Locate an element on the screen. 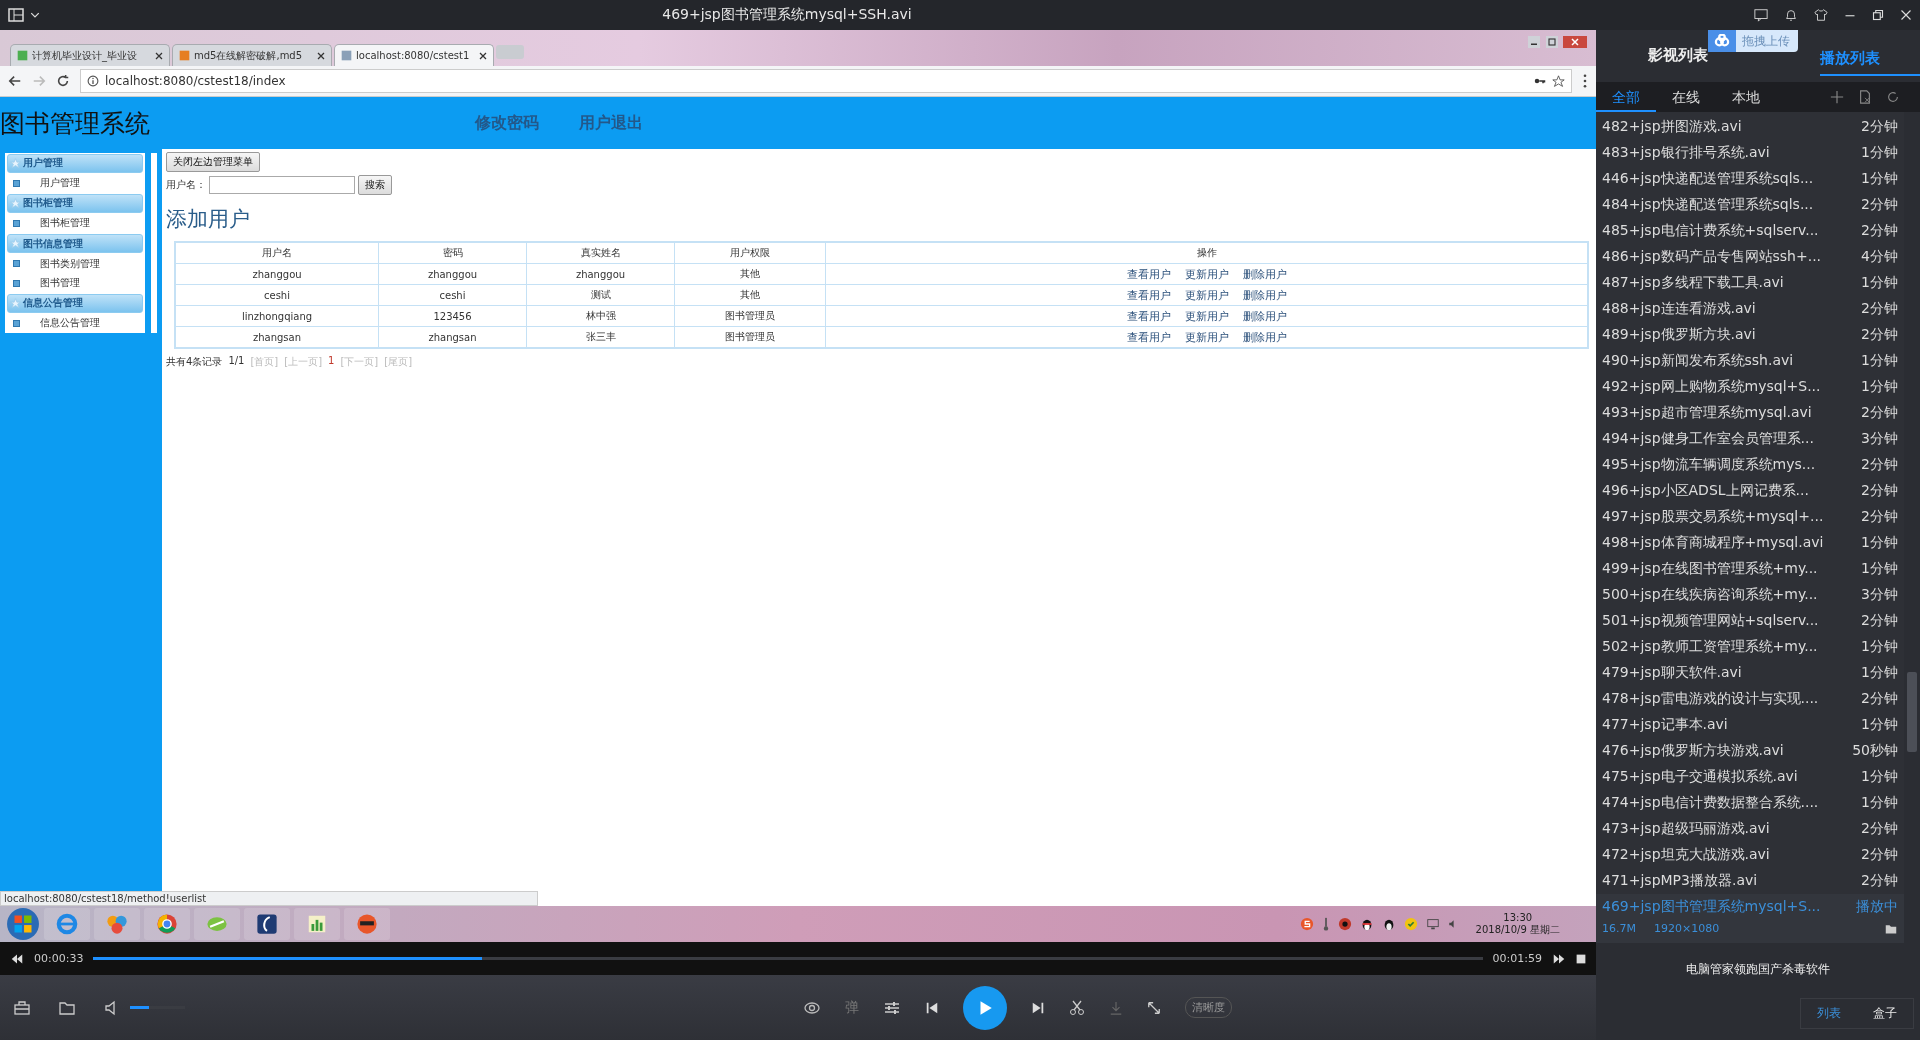  previous-icon is located at coordinates (932, 1007).